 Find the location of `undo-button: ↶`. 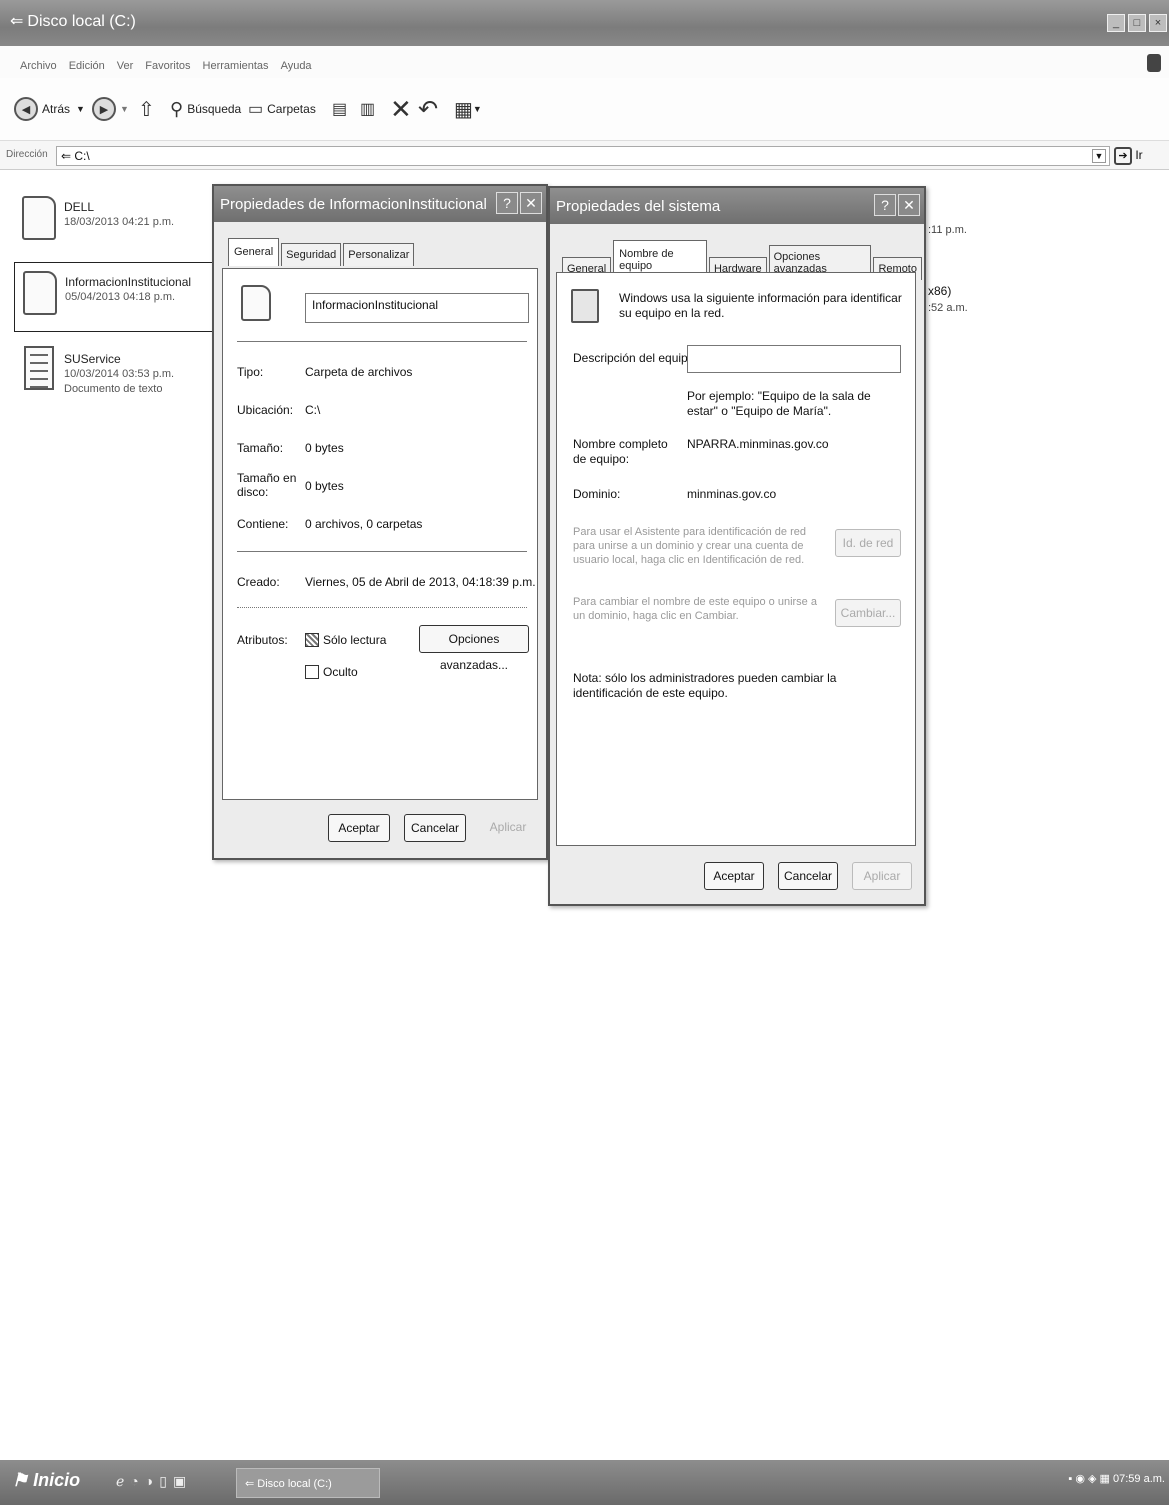

undo-button: ↶ is located at coordinates (428, 109).